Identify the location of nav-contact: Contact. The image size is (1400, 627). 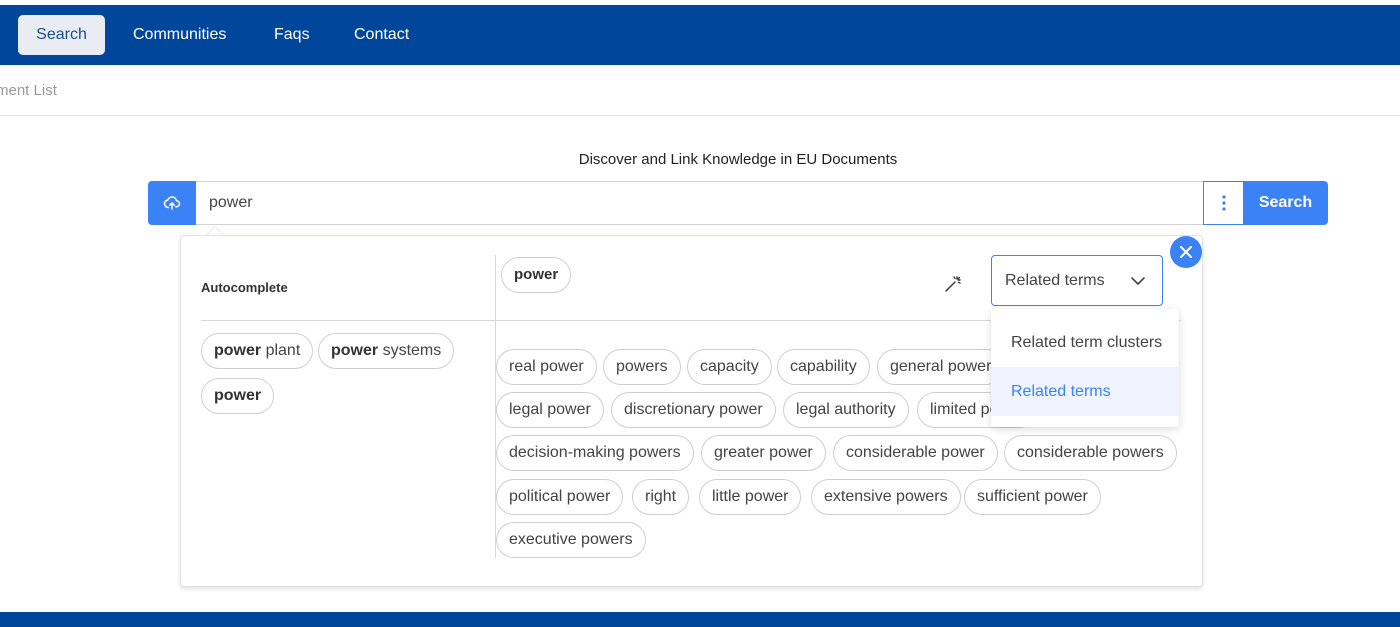
(381, 35).